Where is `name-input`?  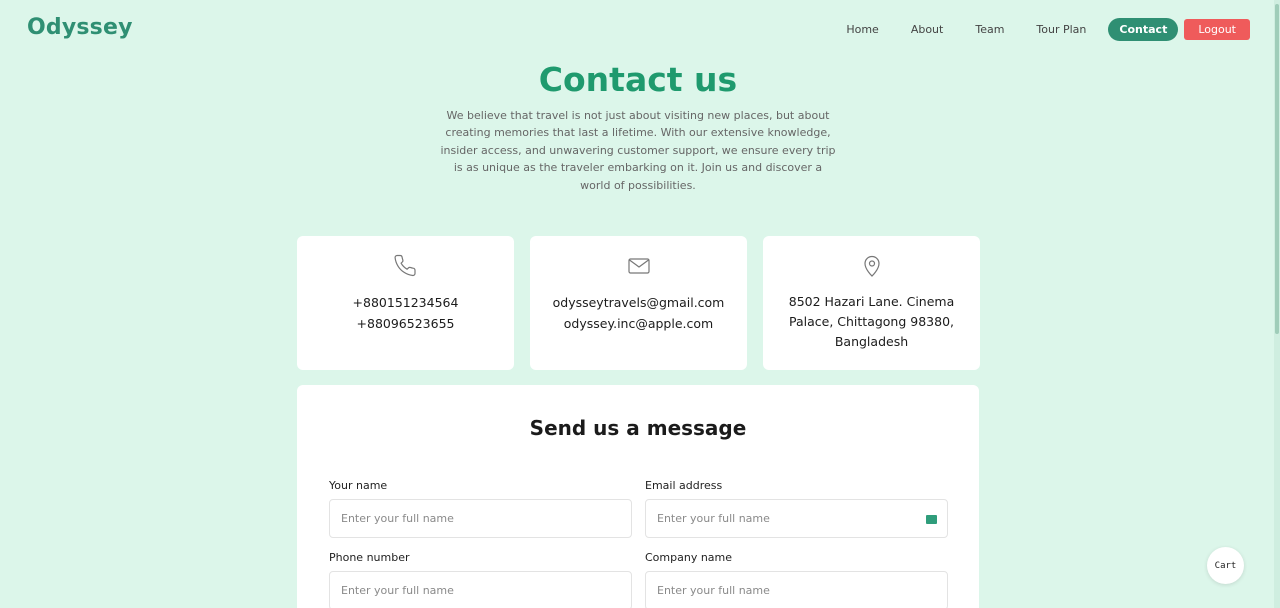
name-input is located at coordinates (480, 518).